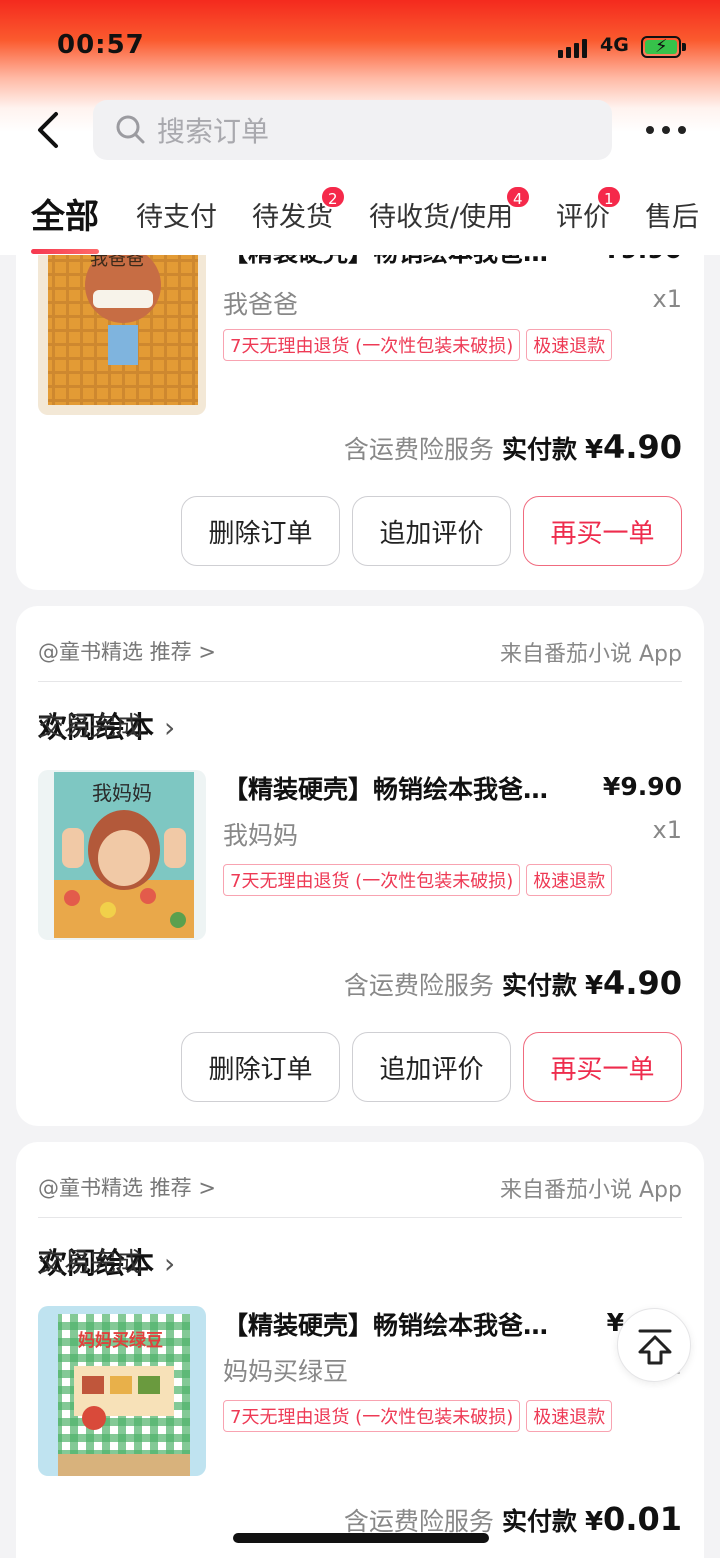  Describe the element at coordinates (122, 1391) in the screenshot. I see `book-cover-image: 妈妈买绿豆` at that location.